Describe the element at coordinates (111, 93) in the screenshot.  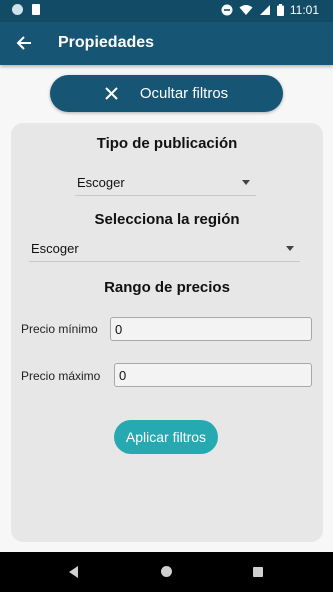
I see `close-icon` at that location.